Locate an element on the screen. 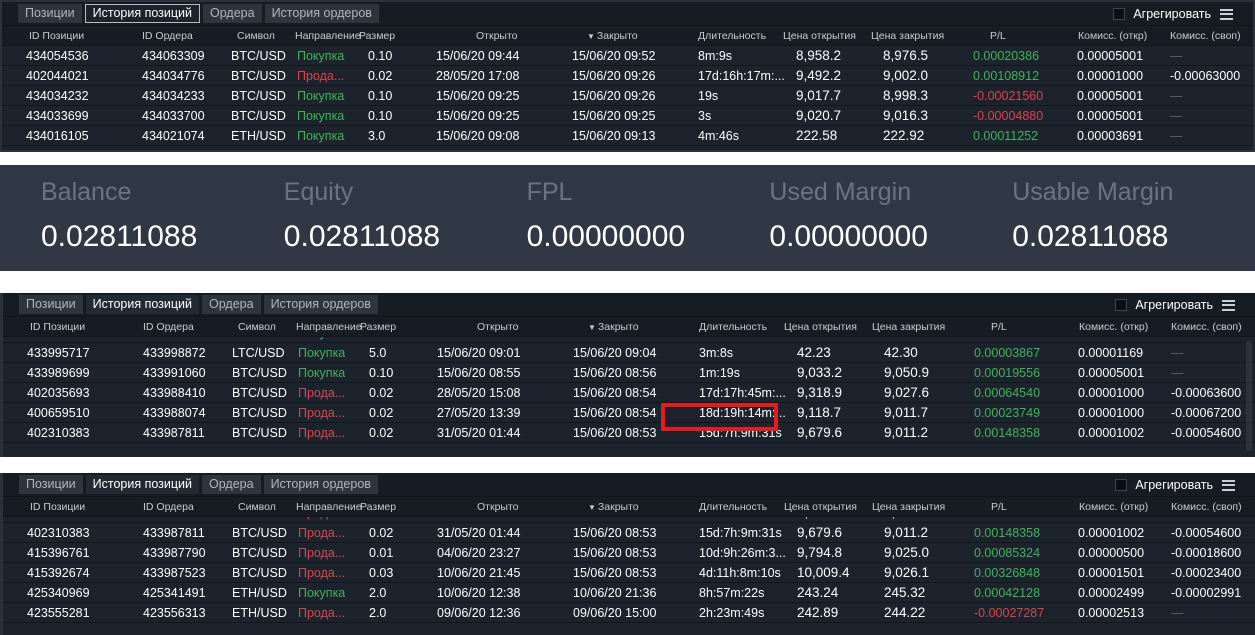  cell-fee-open: 0.00005001 is located at coordinates (1110, 116).